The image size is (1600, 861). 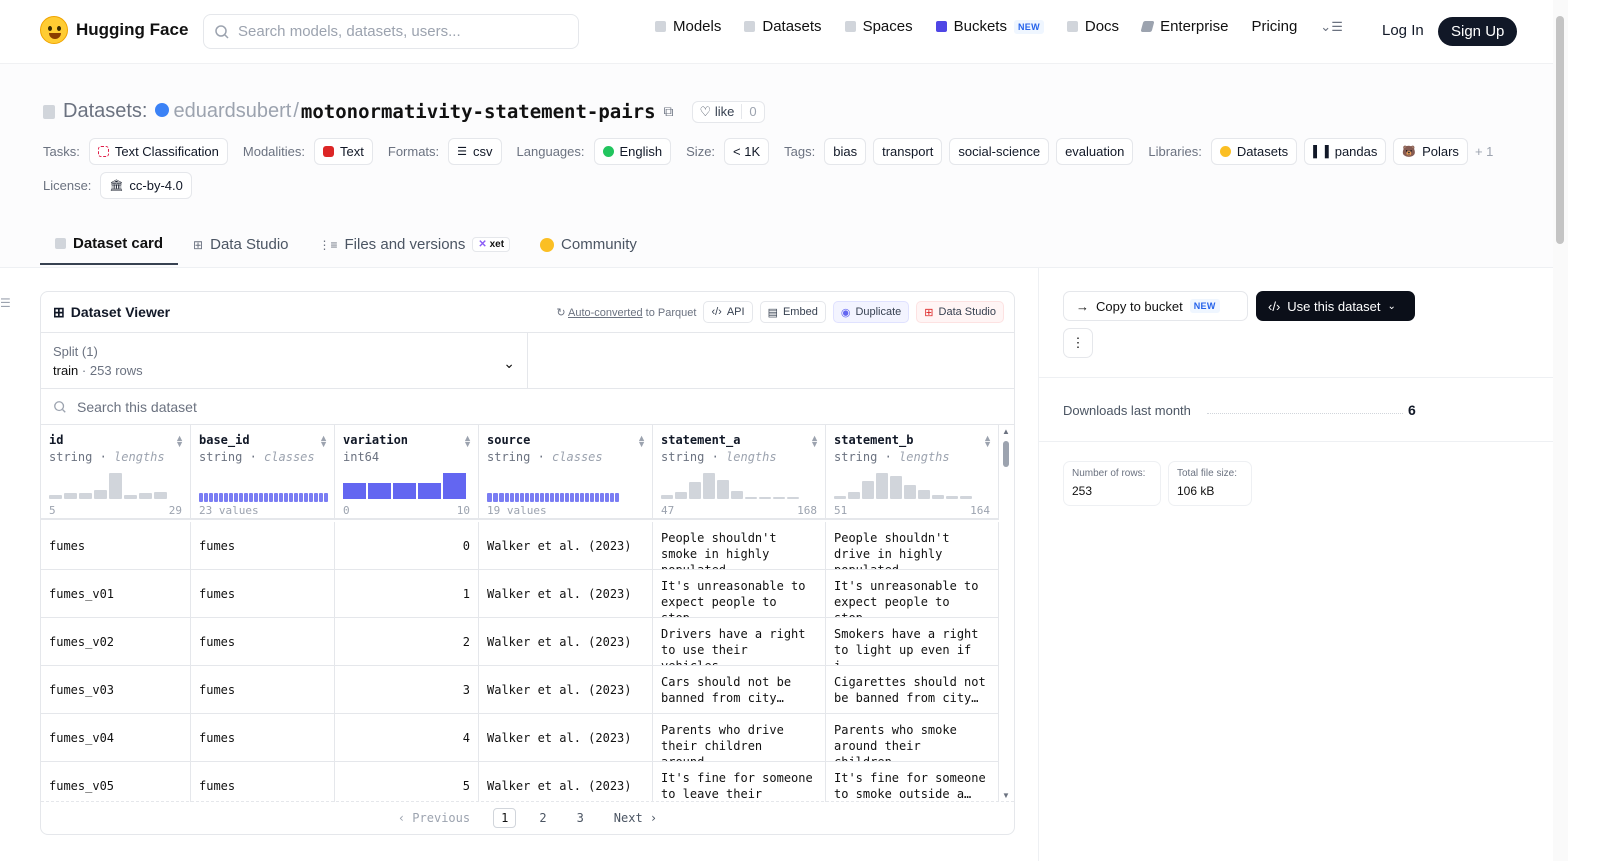 What do you see at coordinates (845, 151) in the screenshot?
I see `tag-item: bias` at bounding box center [845, 151].